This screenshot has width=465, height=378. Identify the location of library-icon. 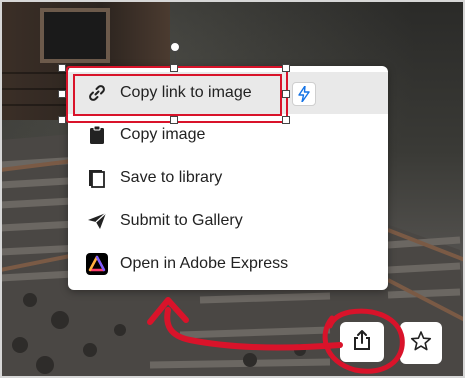
(97, 178).